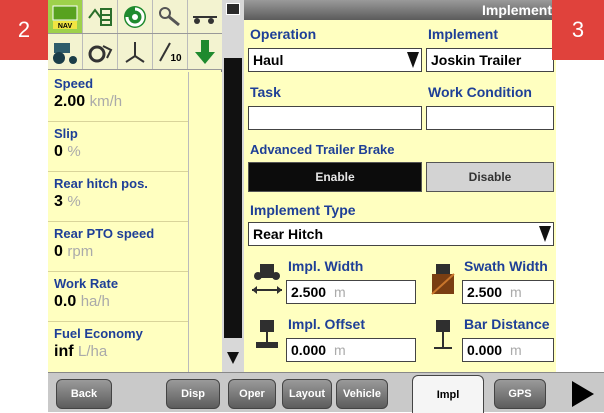 The image size is (604, 413). I want to click on bar-distance-icon, so click(443, 334).